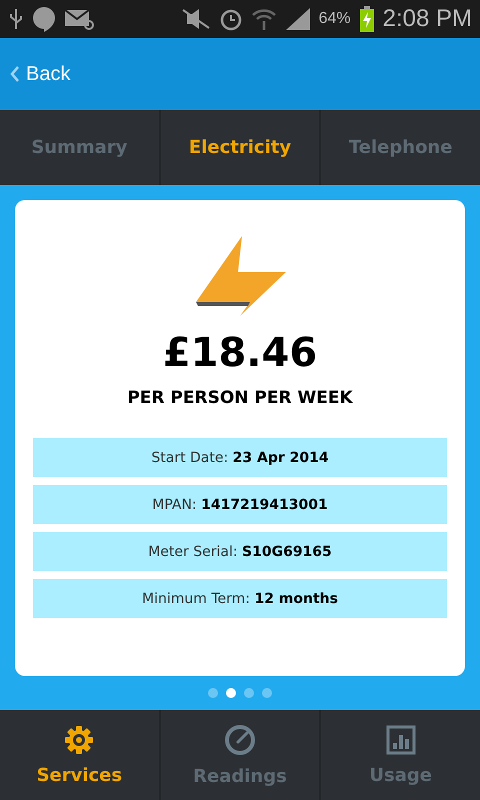  I want to click on gauge-icon, so click(240, 740).